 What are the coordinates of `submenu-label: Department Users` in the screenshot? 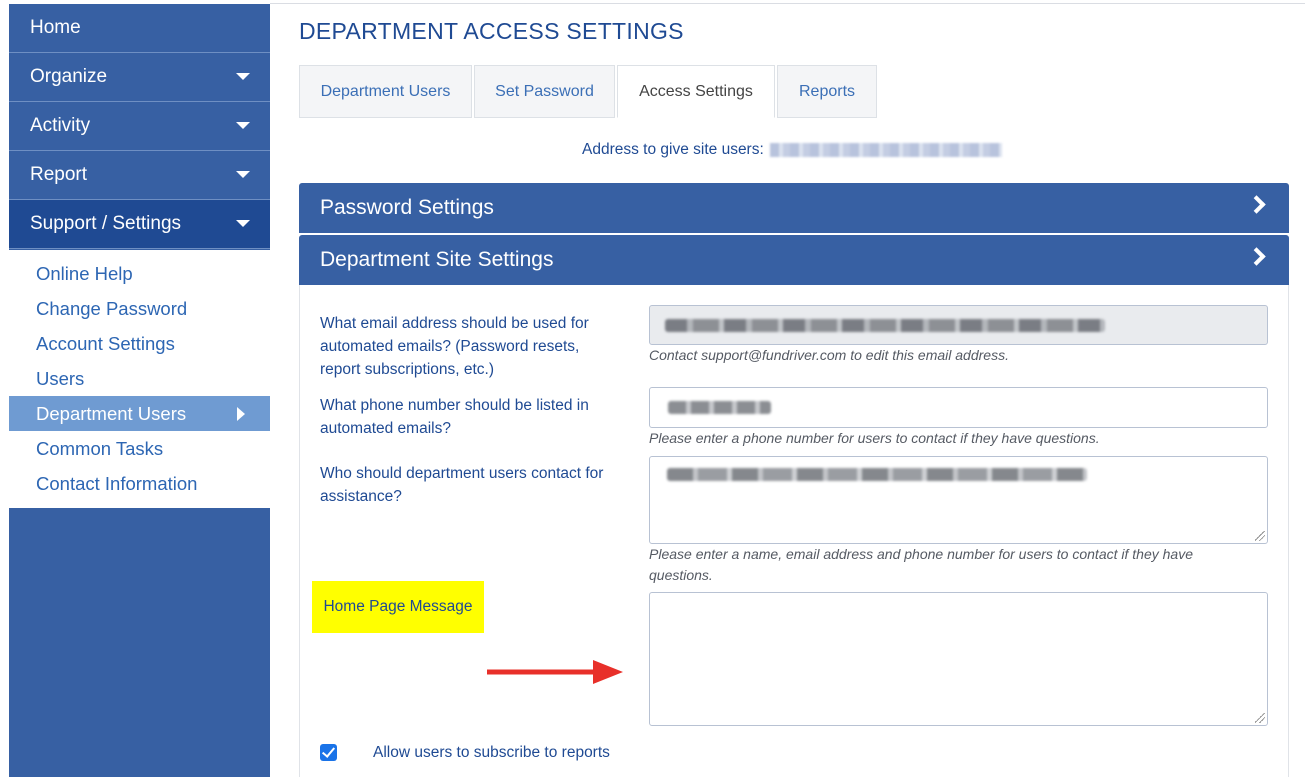 It's located at (111, 413).